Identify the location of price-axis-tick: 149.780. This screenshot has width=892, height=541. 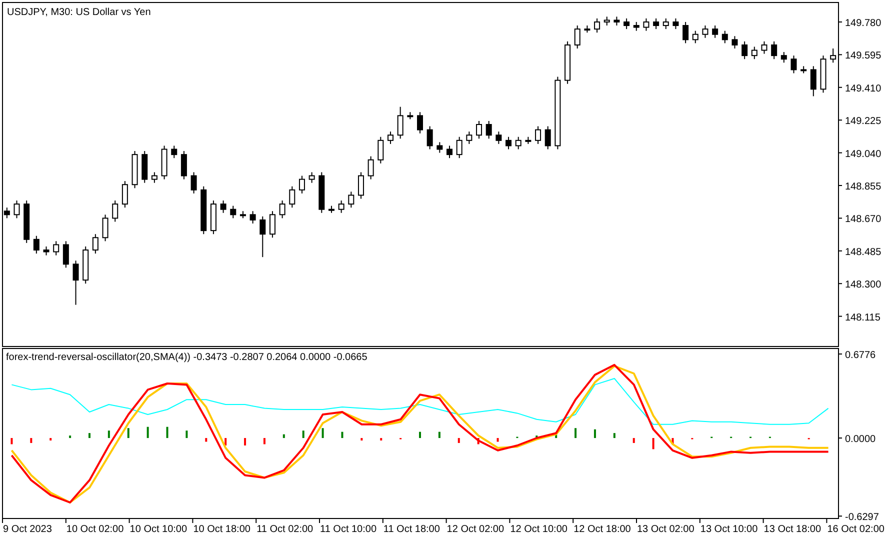
(860, 23).